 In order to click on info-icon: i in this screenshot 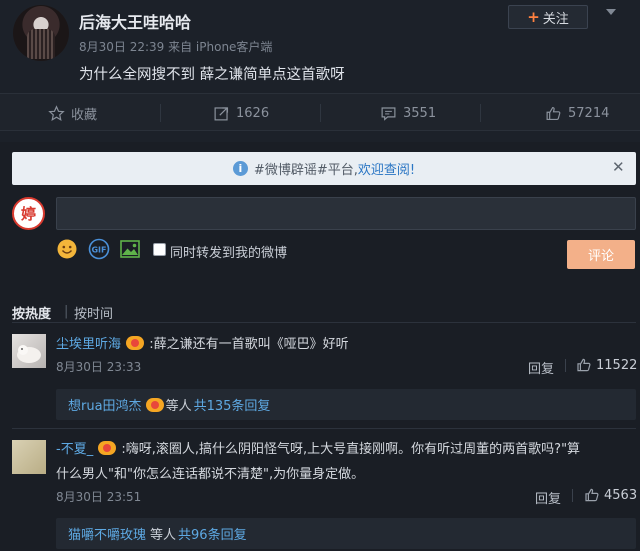, I will do `click(240, 168)`.